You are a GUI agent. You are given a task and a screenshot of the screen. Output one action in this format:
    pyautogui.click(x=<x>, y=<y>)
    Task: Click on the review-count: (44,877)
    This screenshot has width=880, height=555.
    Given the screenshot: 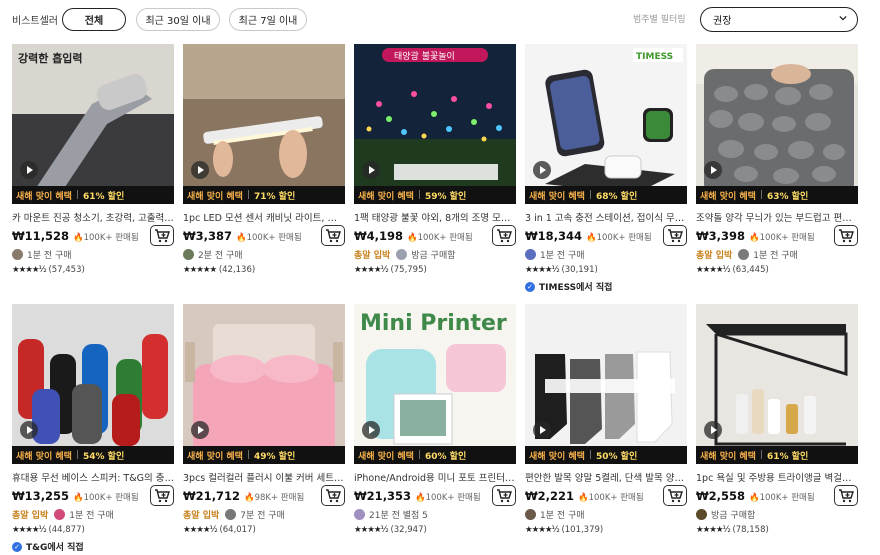 What is the action you would take?
    pyautogui.click(x=66, y=530)
    